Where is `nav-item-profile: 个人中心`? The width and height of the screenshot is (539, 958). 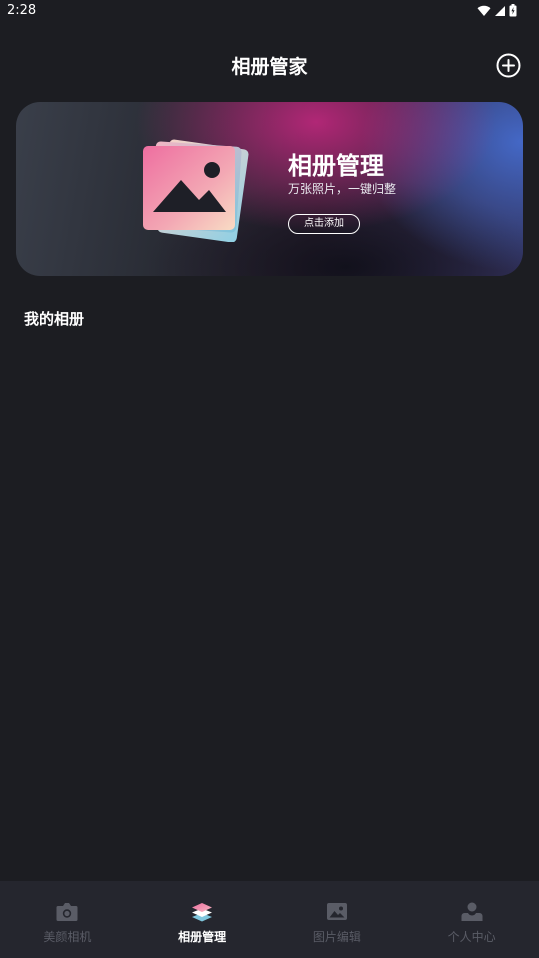
nav-item-profile: 个人中心 is located at coordinates (471, 919).